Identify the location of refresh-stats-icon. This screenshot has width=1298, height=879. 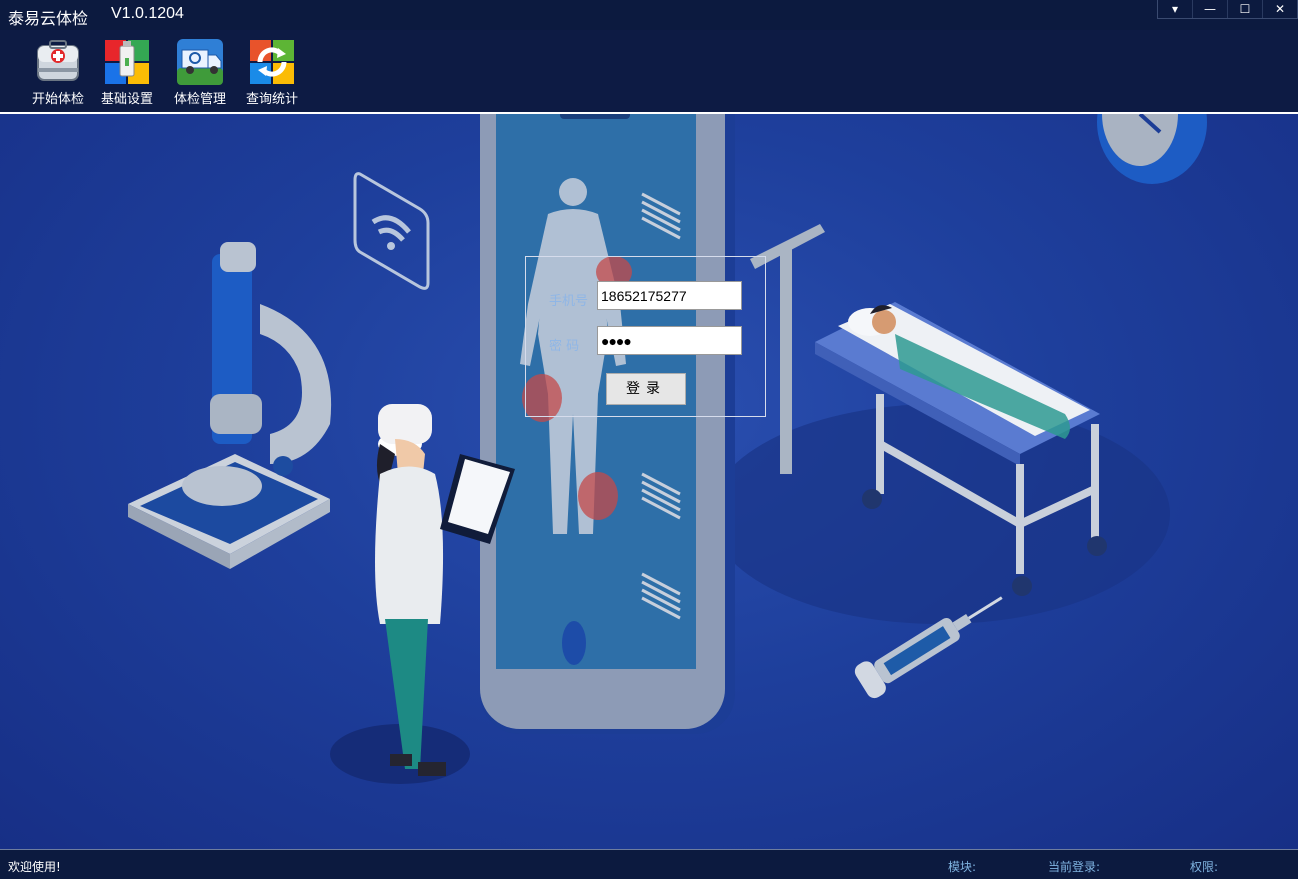
(272, 62).